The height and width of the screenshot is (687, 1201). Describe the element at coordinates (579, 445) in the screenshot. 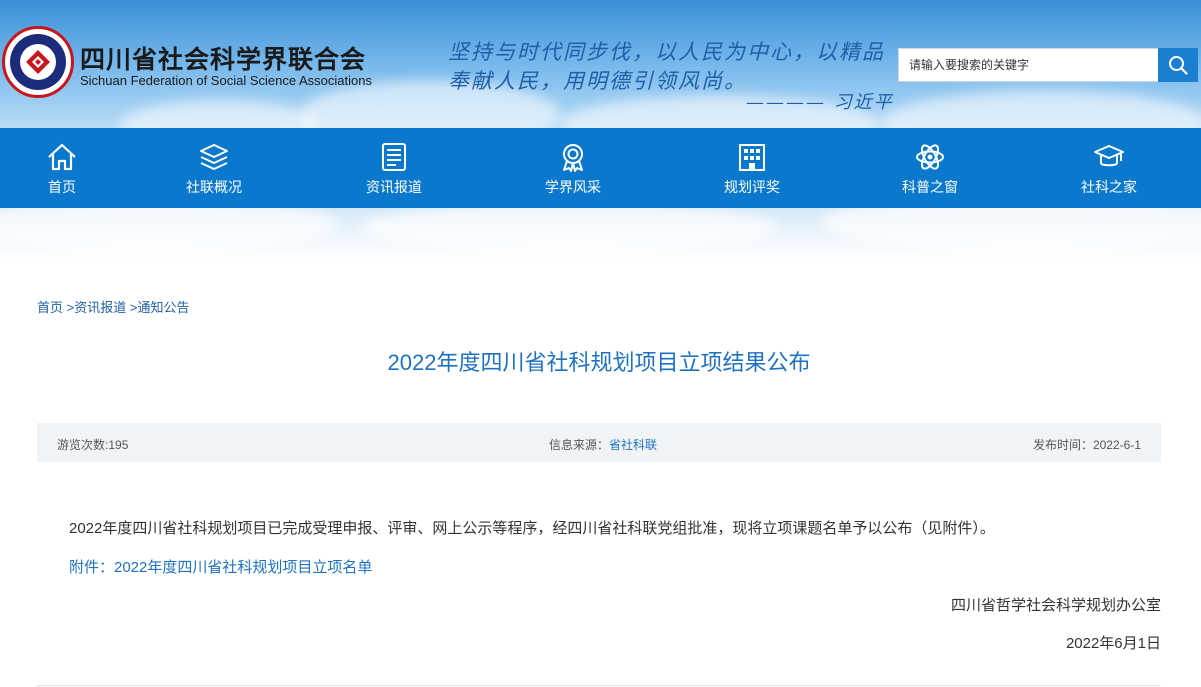

I see `info-source-label: 信息来源：` at that location.